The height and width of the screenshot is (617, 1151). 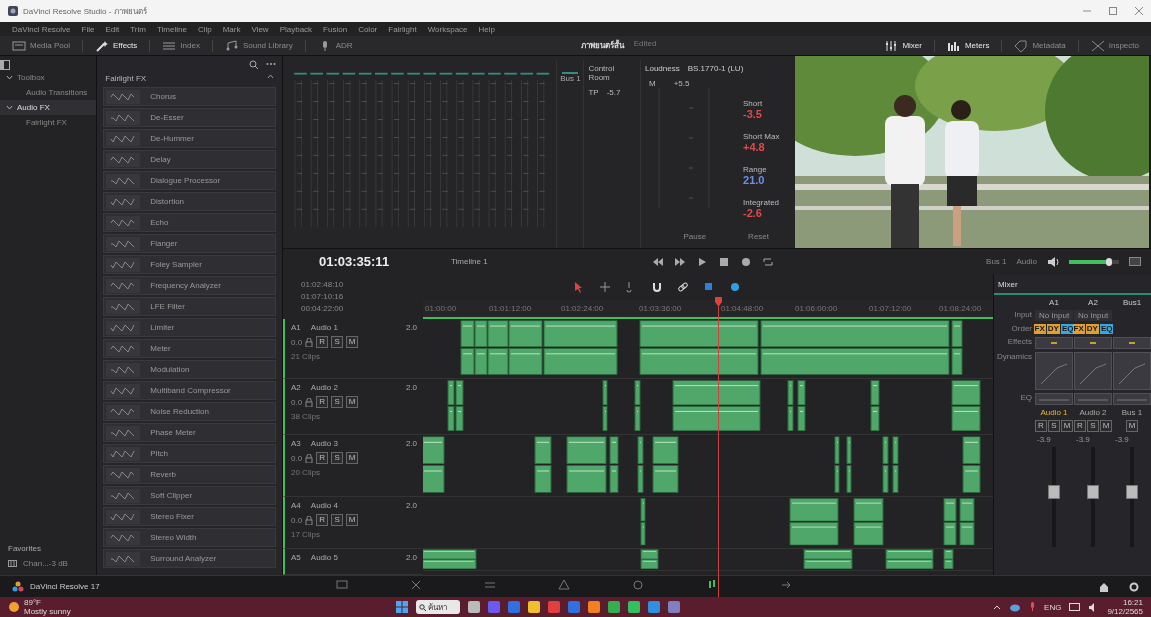 I want to click on settings-icon, so click(x=1134, y=586).